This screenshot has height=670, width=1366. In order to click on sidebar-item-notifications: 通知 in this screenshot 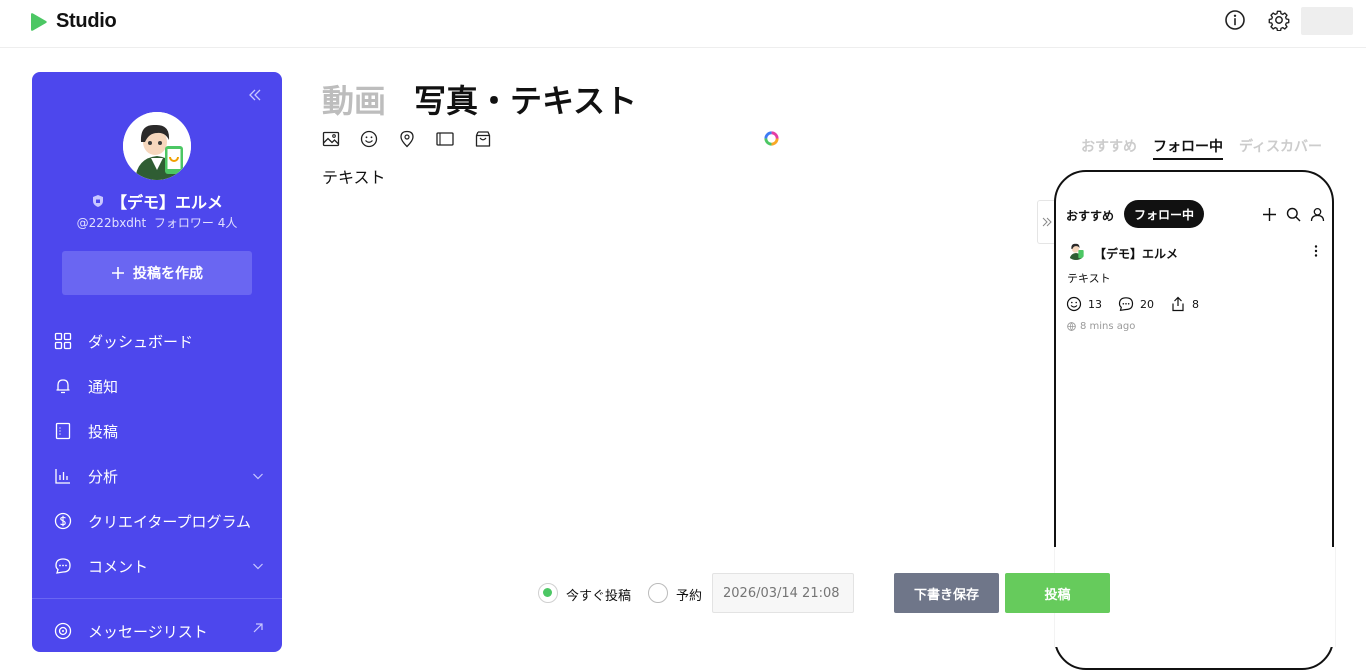, I will do `click(159, 386)`.